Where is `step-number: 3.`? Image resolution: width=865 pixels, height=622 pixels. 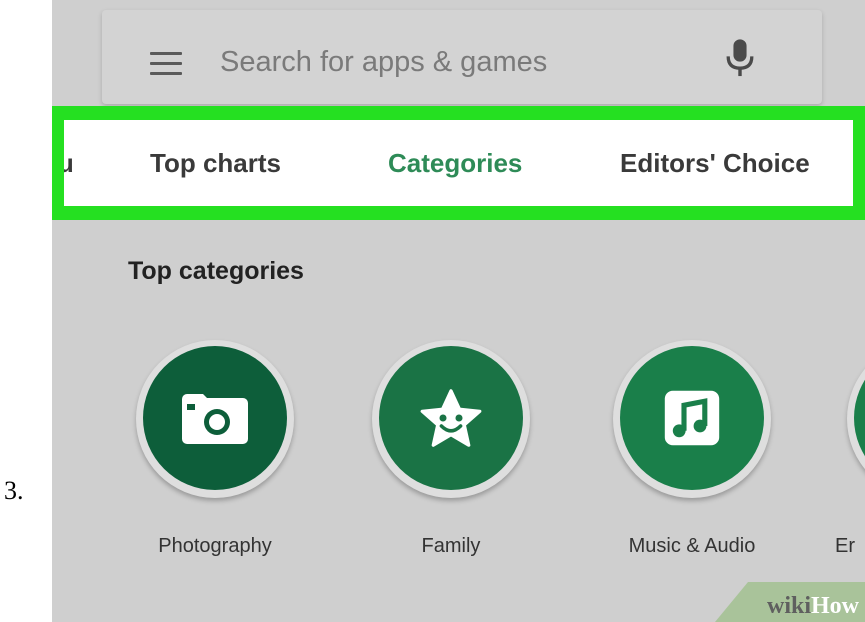 step-number: 3. is located at coordinates (14, 490).